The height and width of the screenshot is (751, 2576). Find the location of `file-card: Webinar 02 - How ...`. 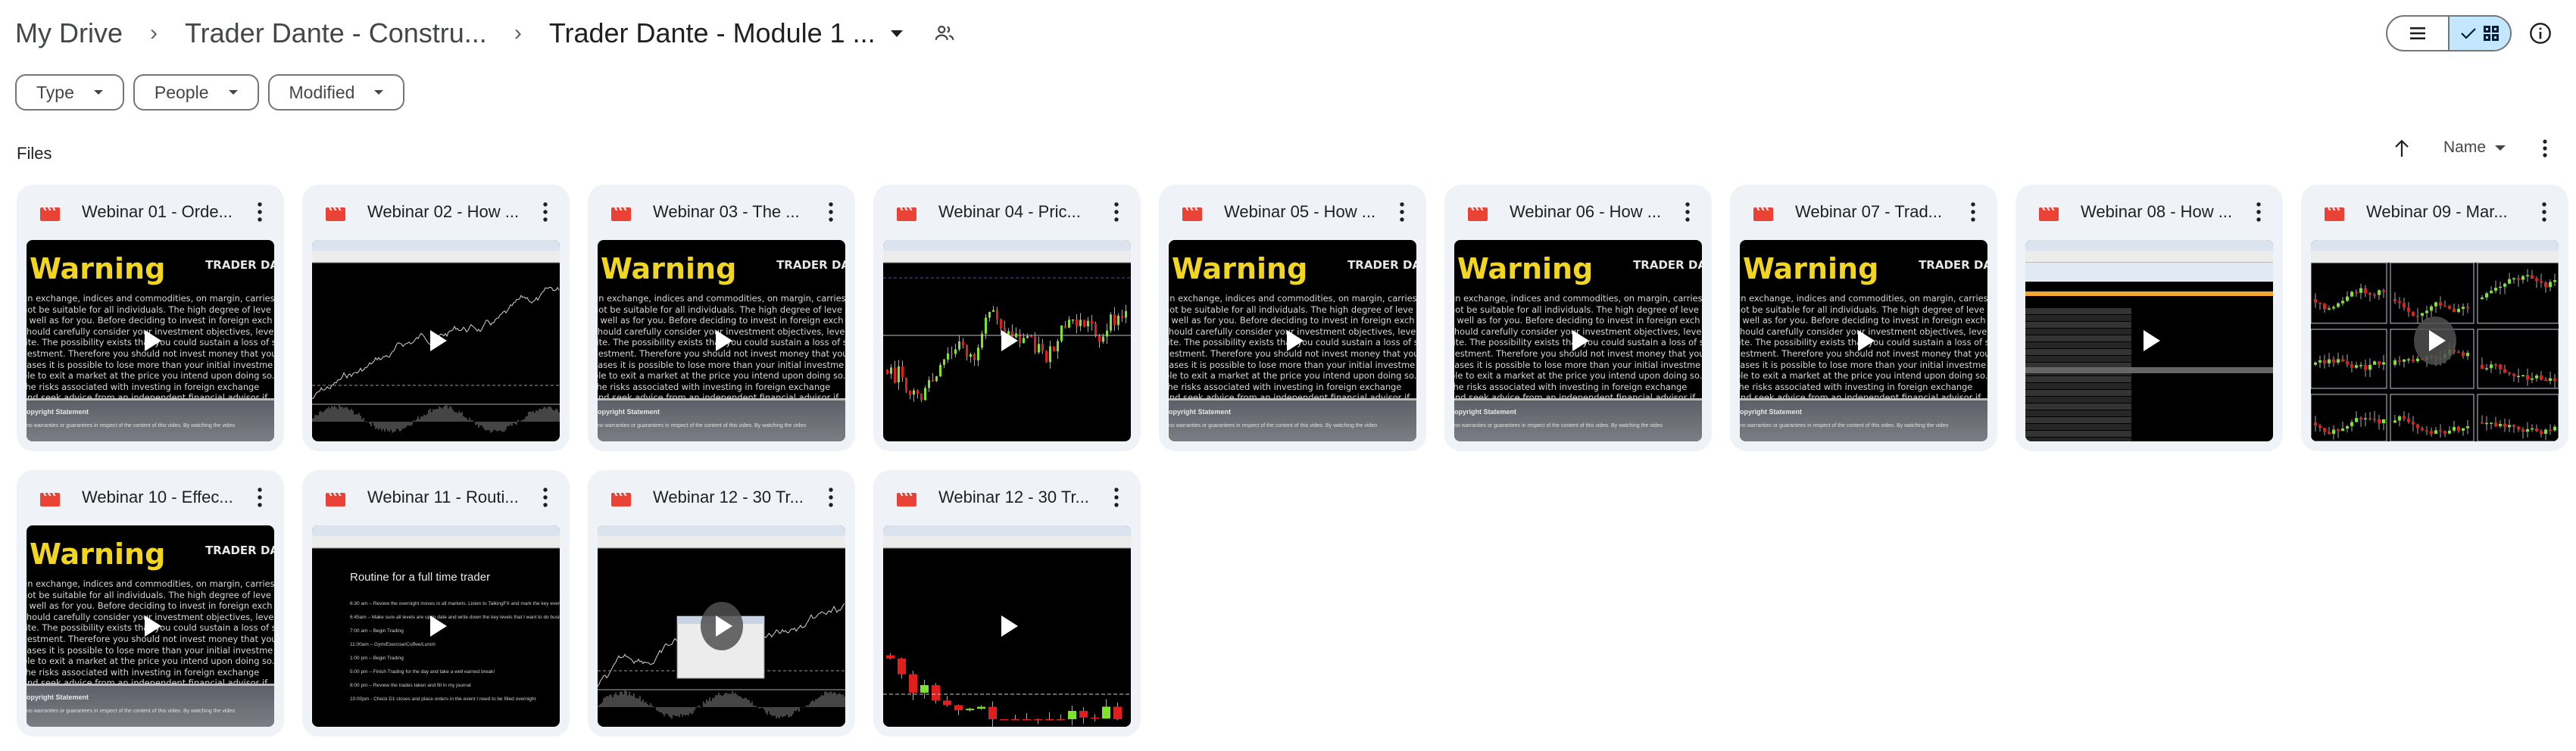

file-card: Webinar 02 - How ... is located at coordinates (436, 318).